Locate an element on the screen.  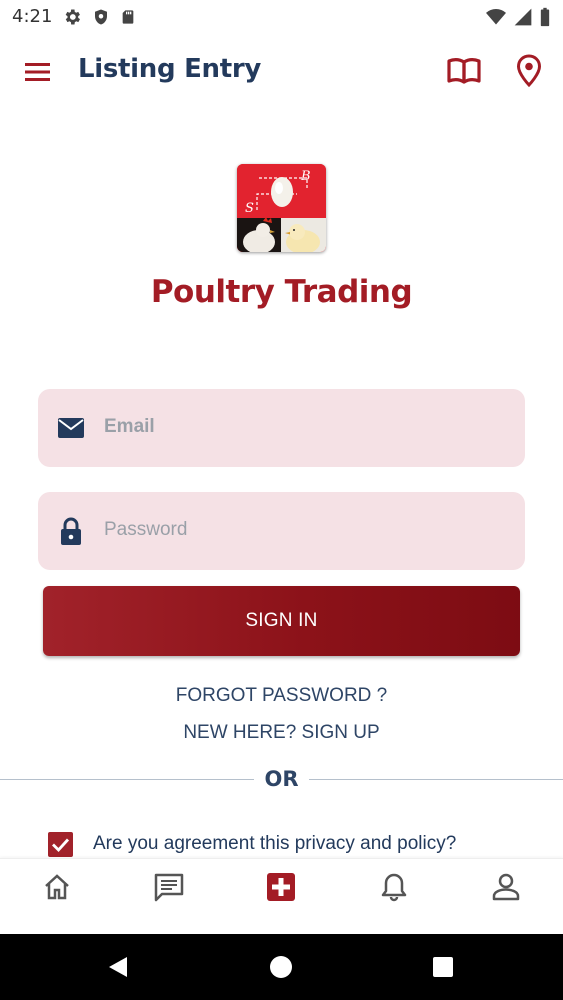
policy-checkbox is located at coordinates (60, 844).